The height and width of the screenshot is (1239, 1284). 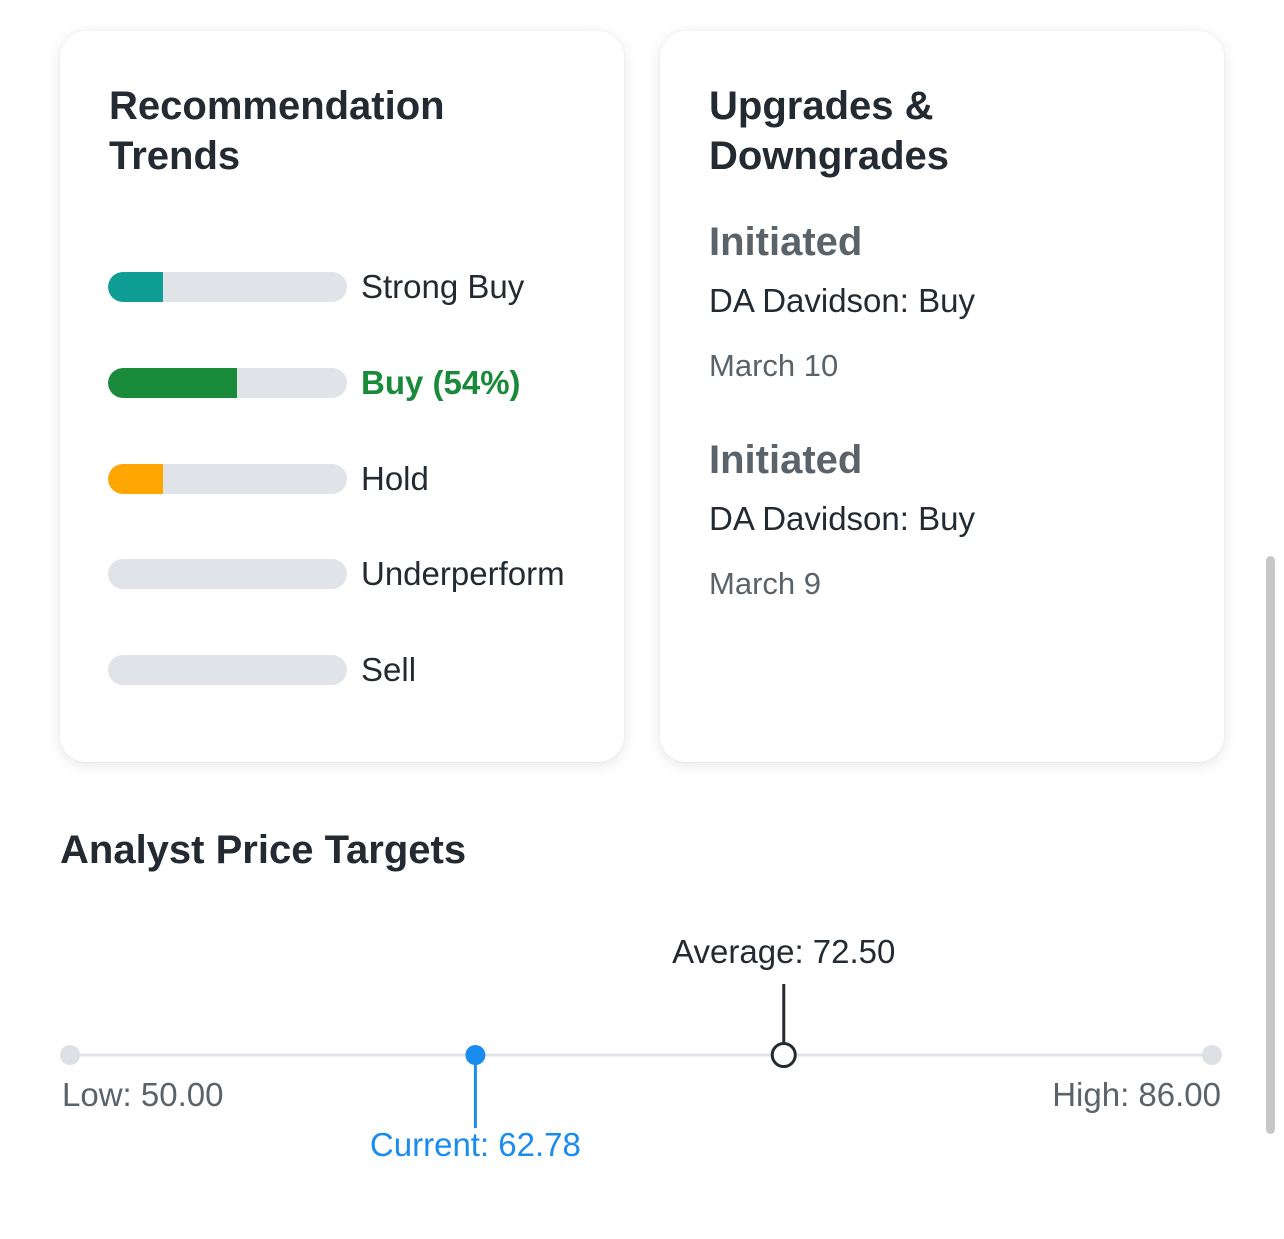 What do you see at coordinates (829, 131) in the screenshot?
I see `upgrades-downgrades-title: Upgrades & Downgrades` at bounding box center [829, 131].